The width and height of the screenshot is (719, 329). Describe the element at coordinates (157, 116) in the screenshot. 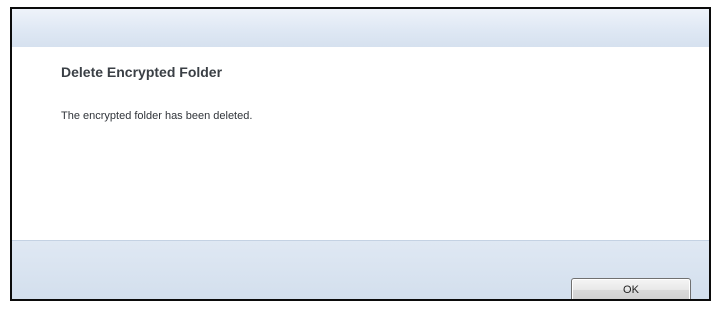

I see `dialog-message: The encrypted folder has been deleted.` at that location.